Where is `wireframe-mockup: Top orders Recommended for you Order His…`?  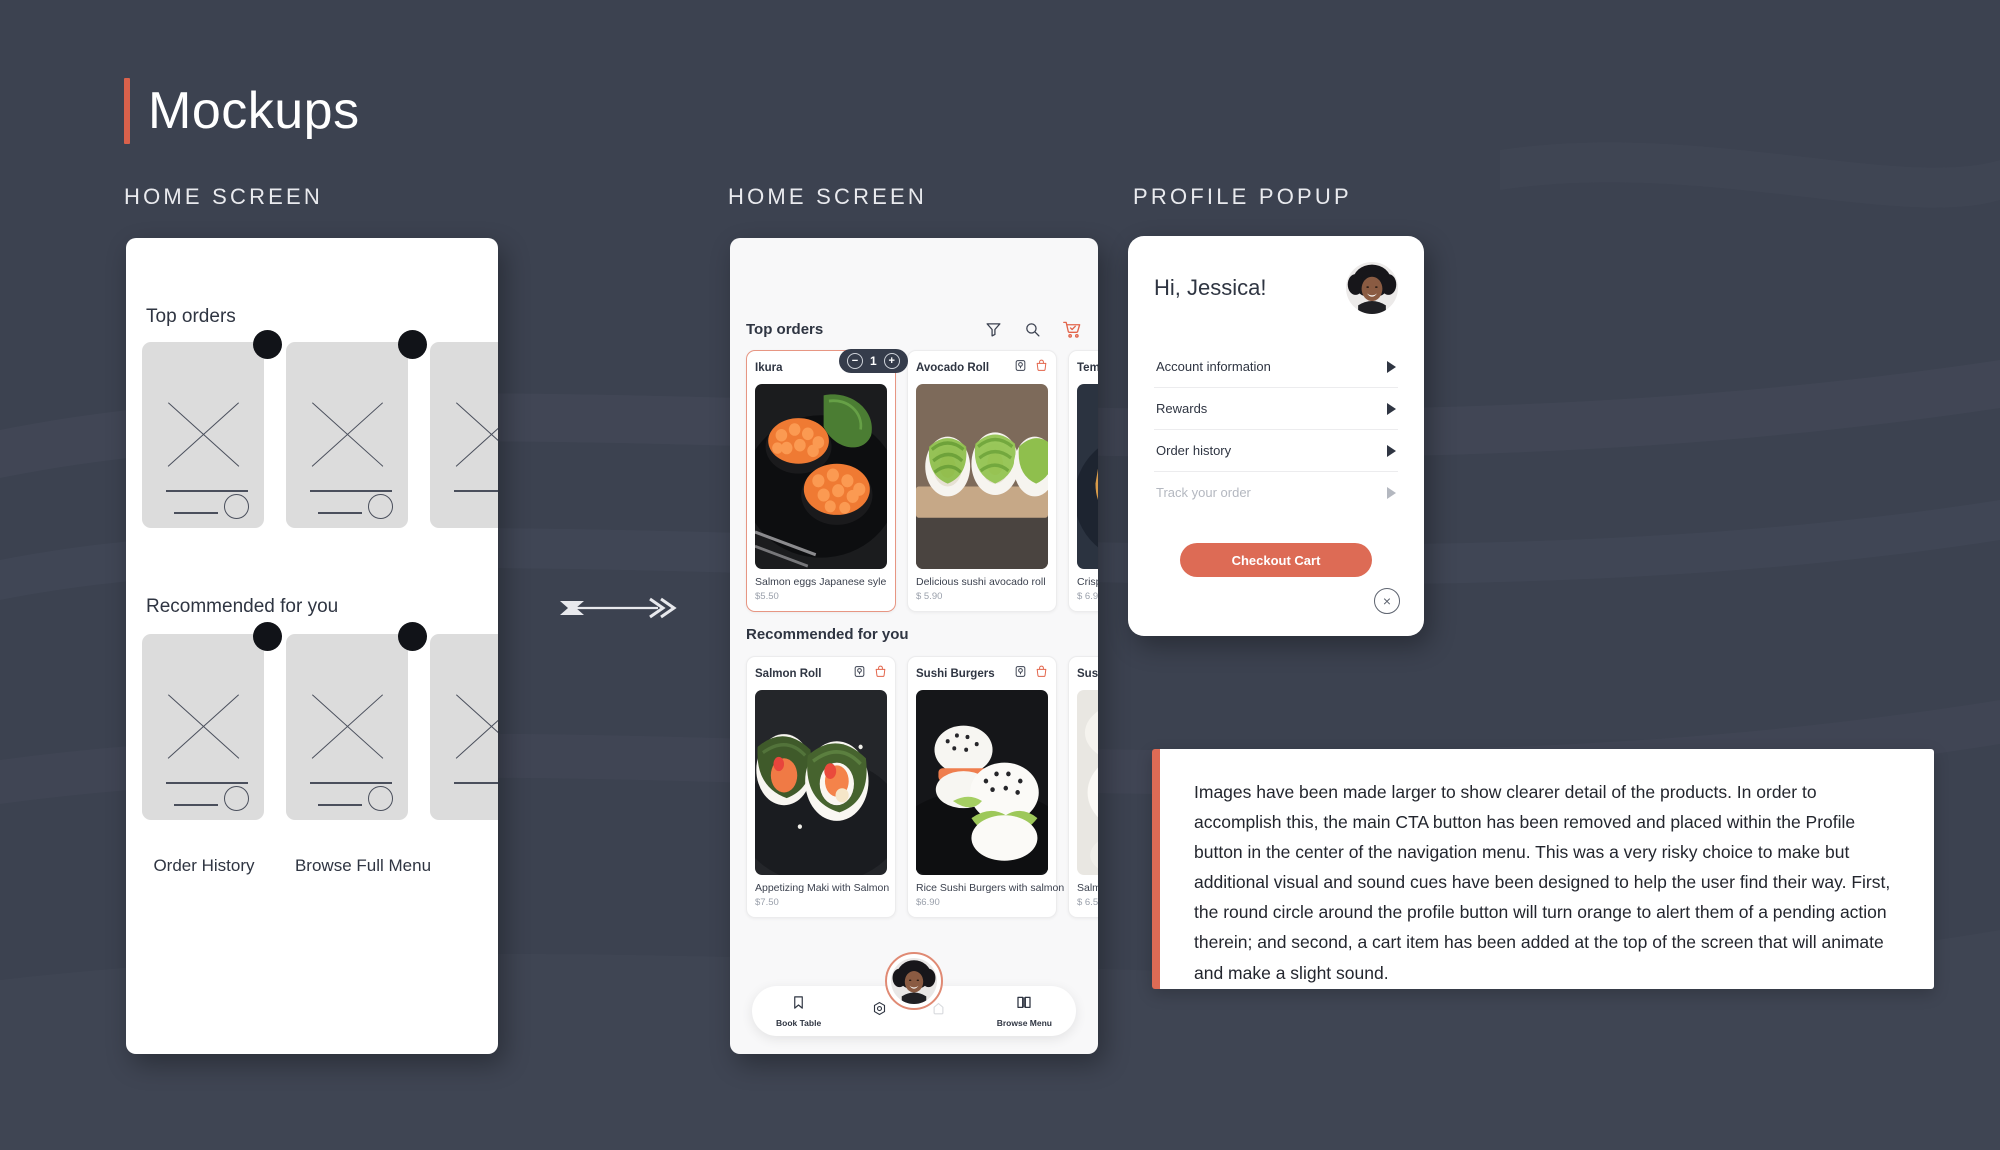
wireframe-mockup: Top orders Recommended for you Order His… is located at coordinates (312, 646).